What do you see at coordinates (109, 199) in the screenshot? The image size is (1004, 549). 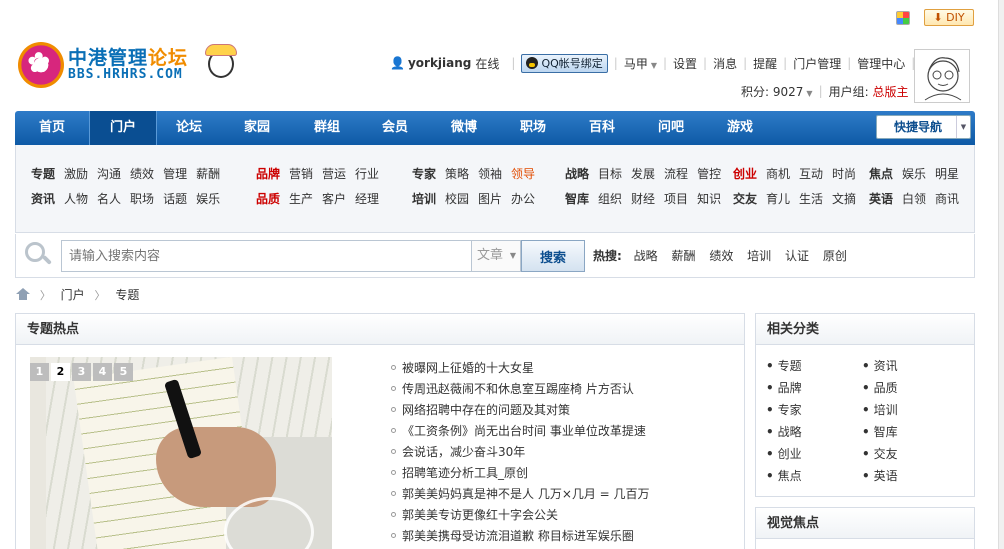 I see `subnav-link: 名人` at bounding box center [109, 199].